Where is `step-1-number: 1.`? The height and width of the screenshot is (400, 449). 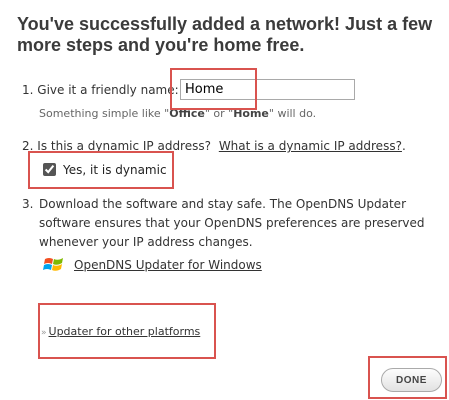 step-1-number: 1. is located at coordinates (28, 90).